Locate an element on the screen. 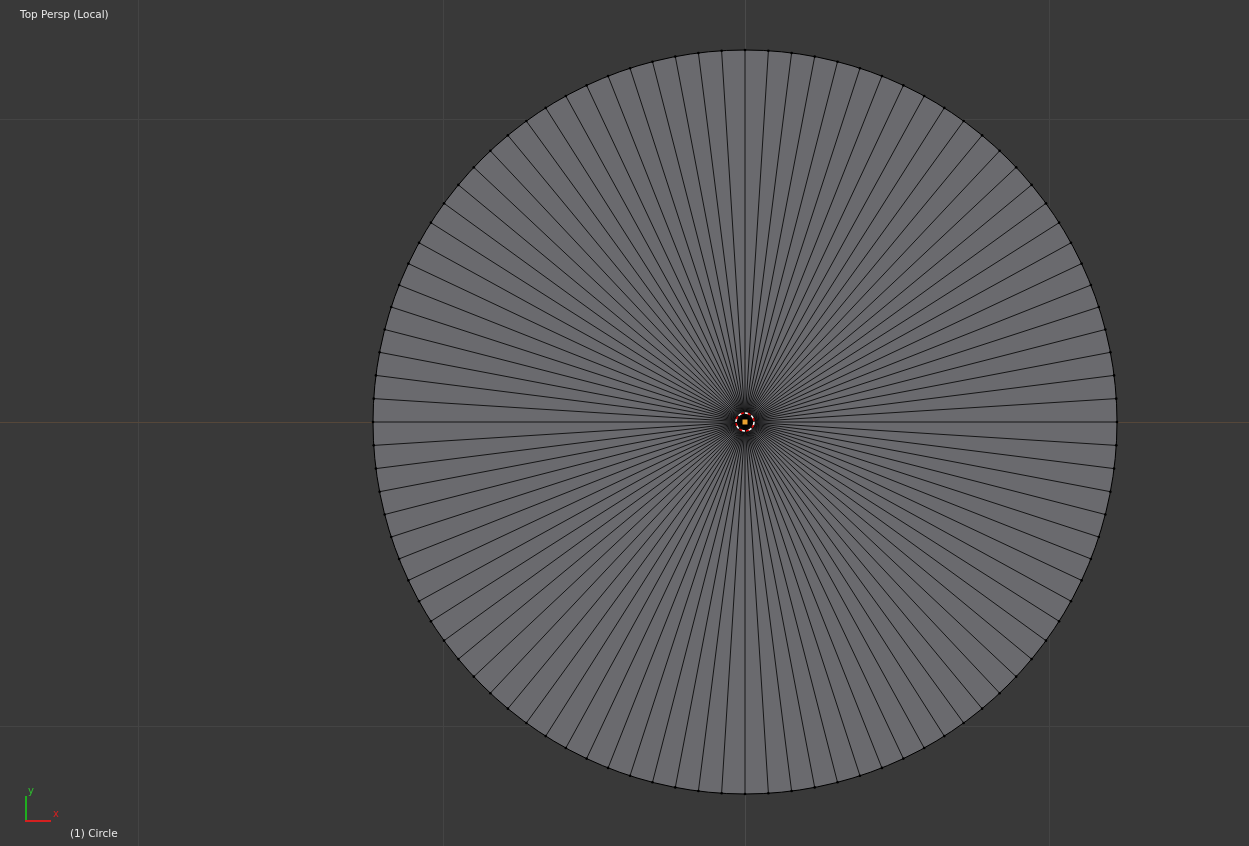 The height and width of the screenshot is (846, 1249). axis-label: x is located at coordinates (56, 814).